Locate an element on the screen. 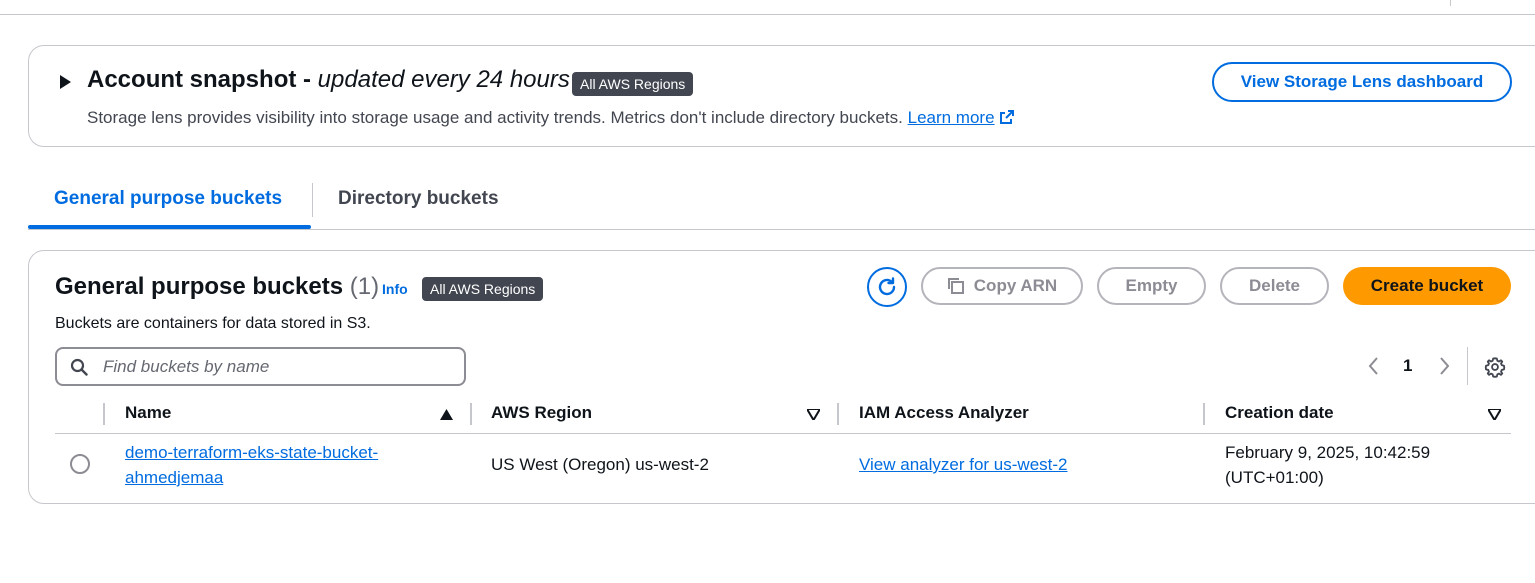  copy-icon is located at coordinates (955, 286).